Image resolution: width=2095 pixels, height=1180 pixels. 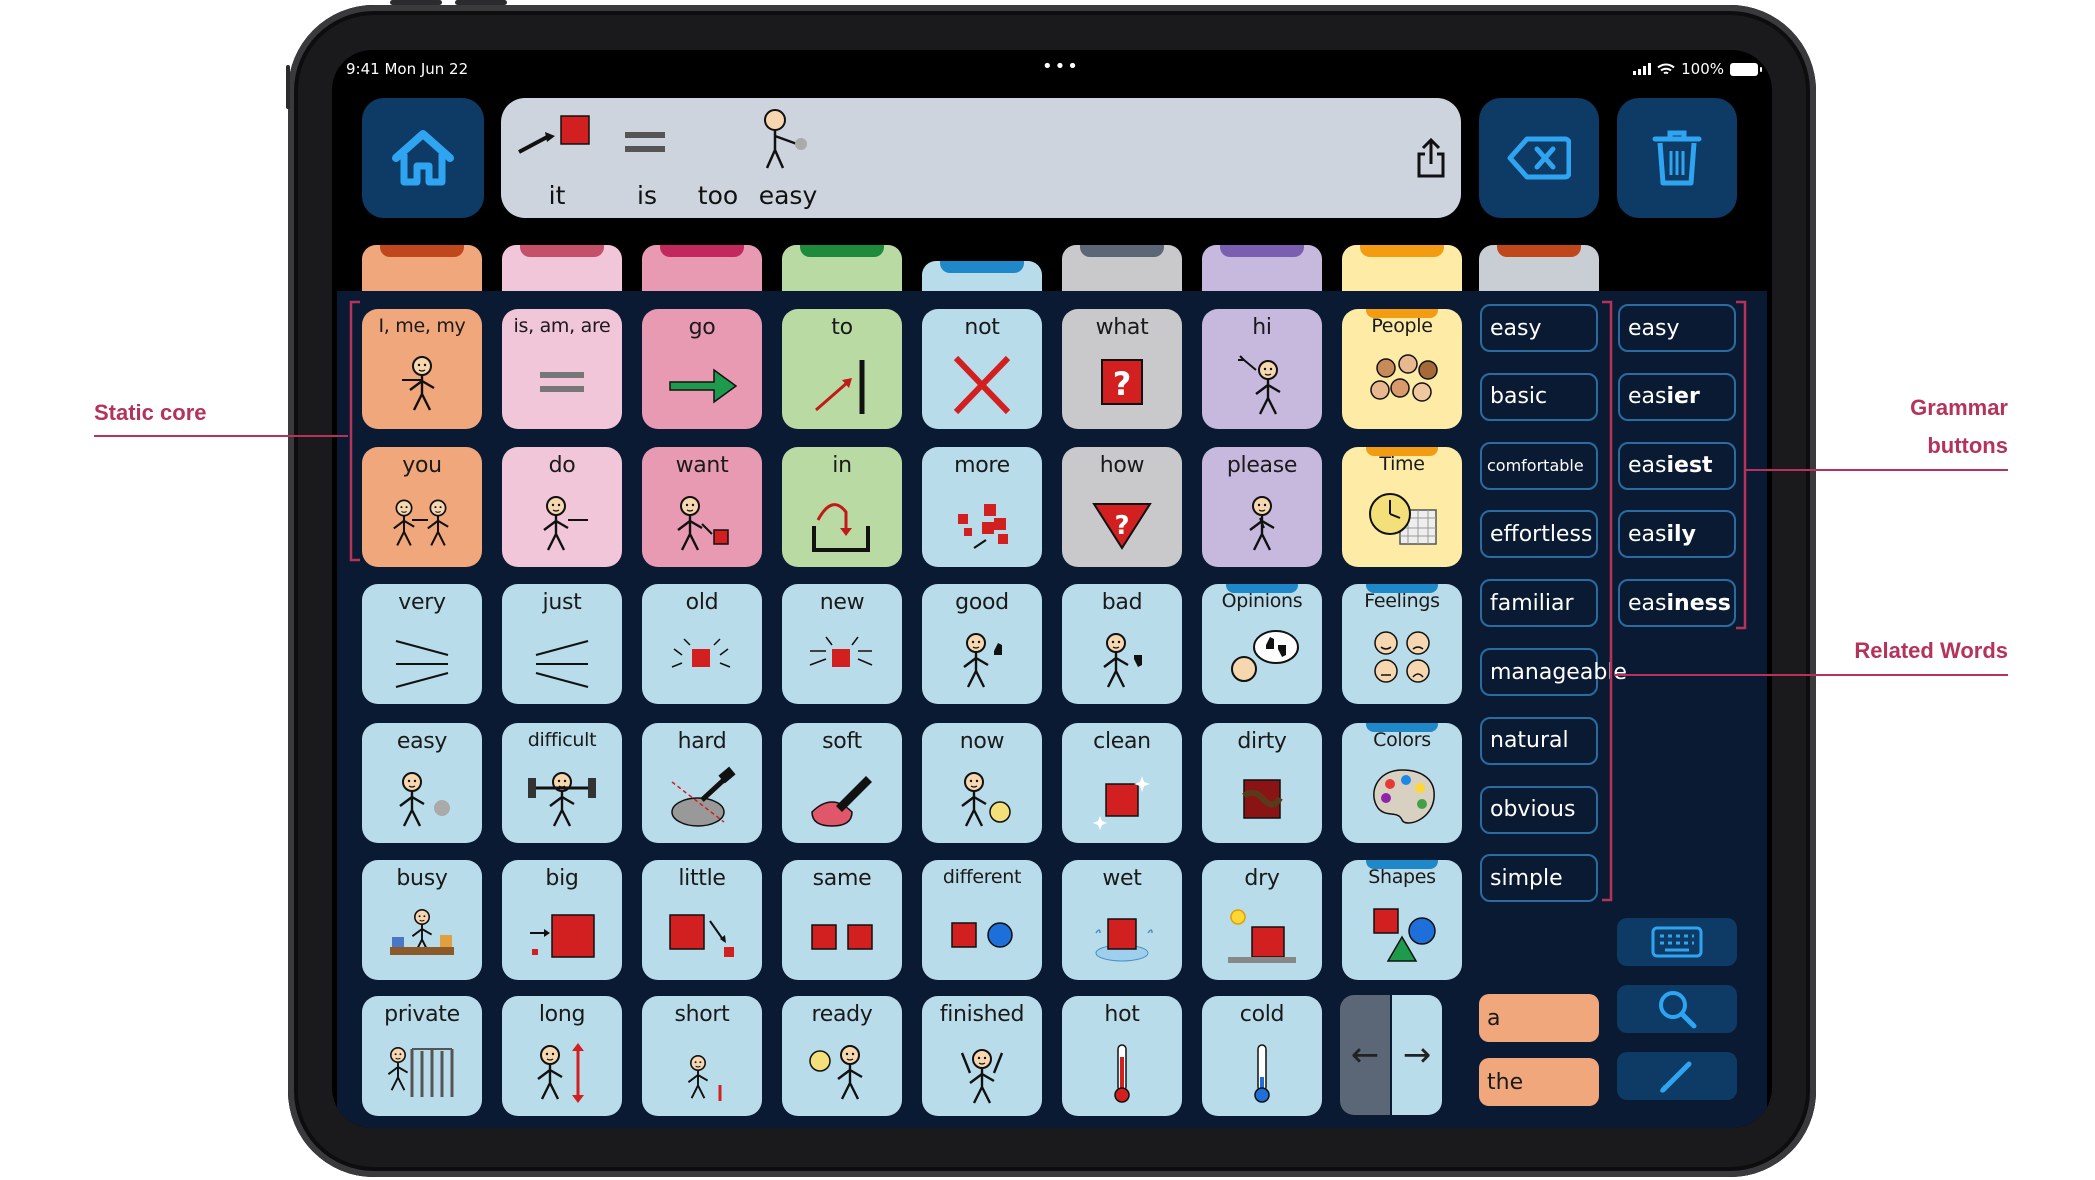 I want to click on word-go-cell: go, so click(x=702, y=369).